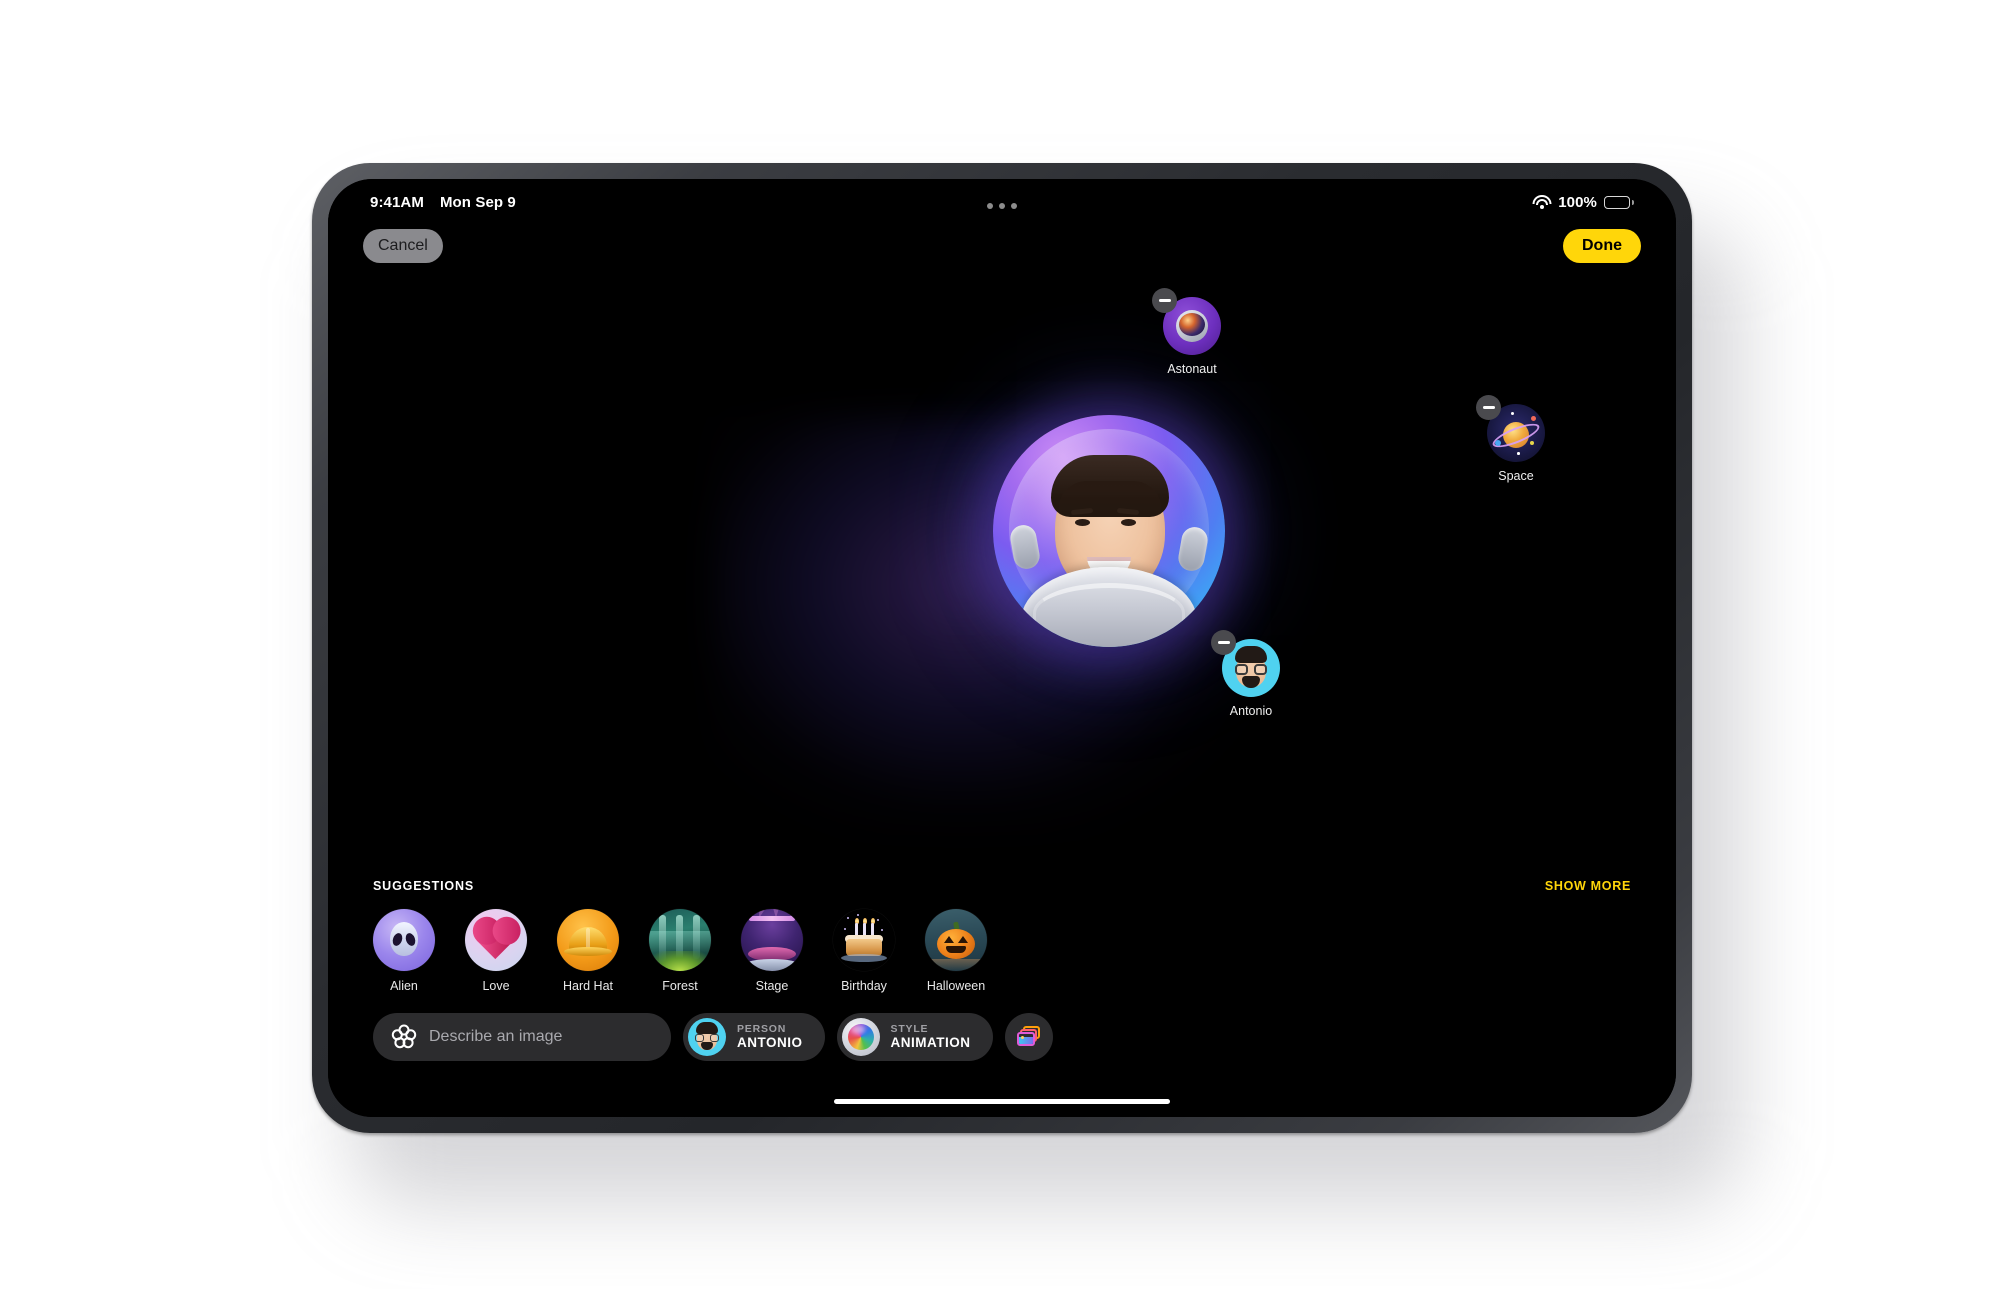 This screenshot has height=1289, width=2000. What do you see at coordinates (860, 1037) in the screenshot?
I see `style-orb-icon` at bounding box center [860, 1037].